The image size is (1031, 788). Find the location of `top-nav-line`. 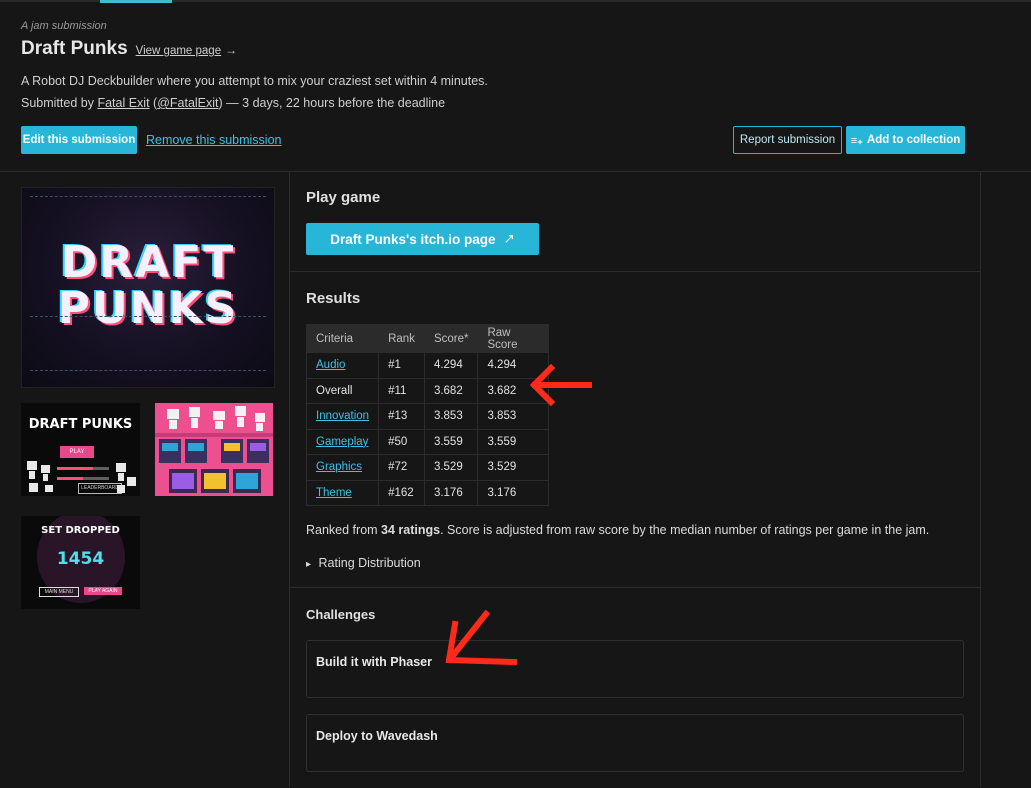

top-nav-line is located at coordinates (515, 1).